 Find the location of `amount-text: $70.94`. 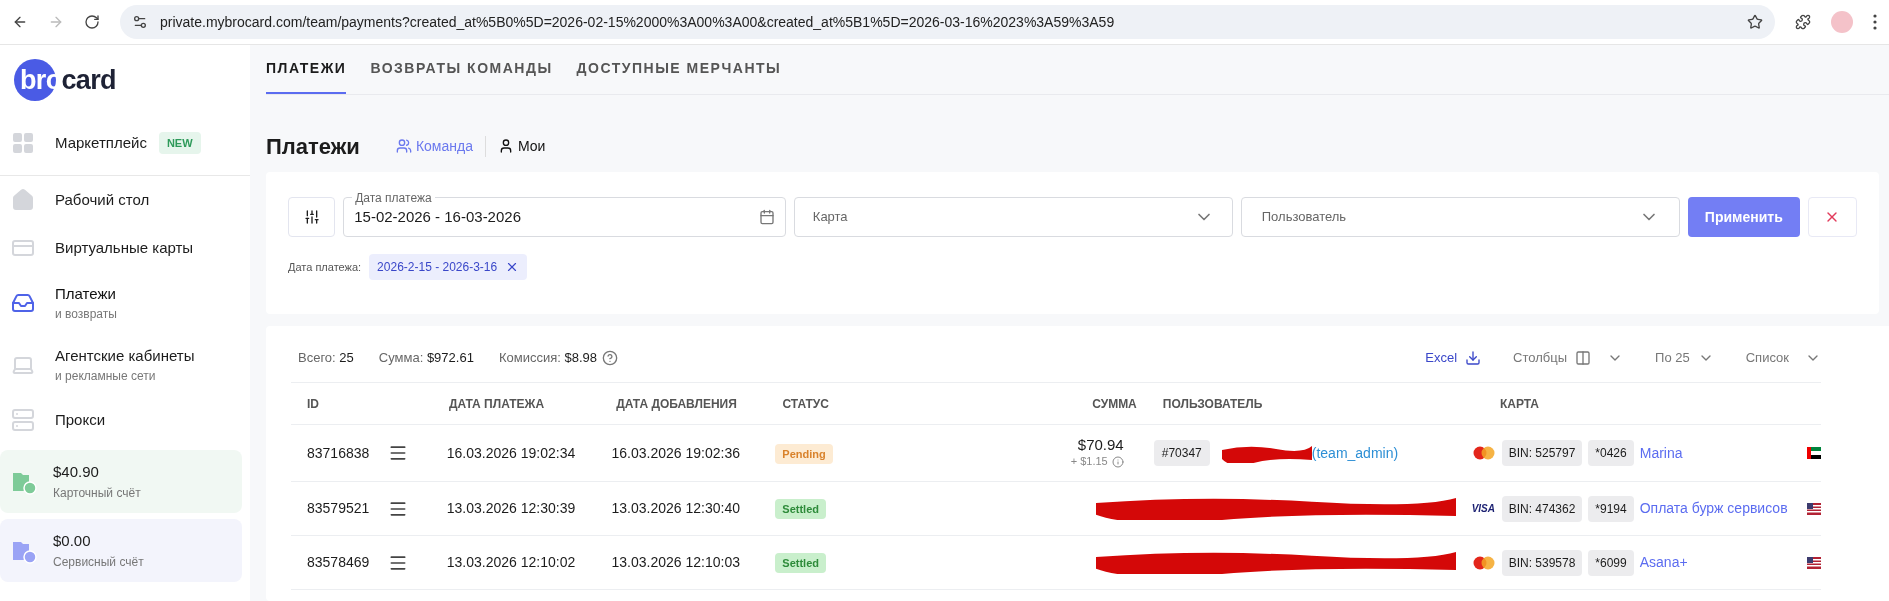

amount-text: $70.94 is located at coordinates (1100, 445).